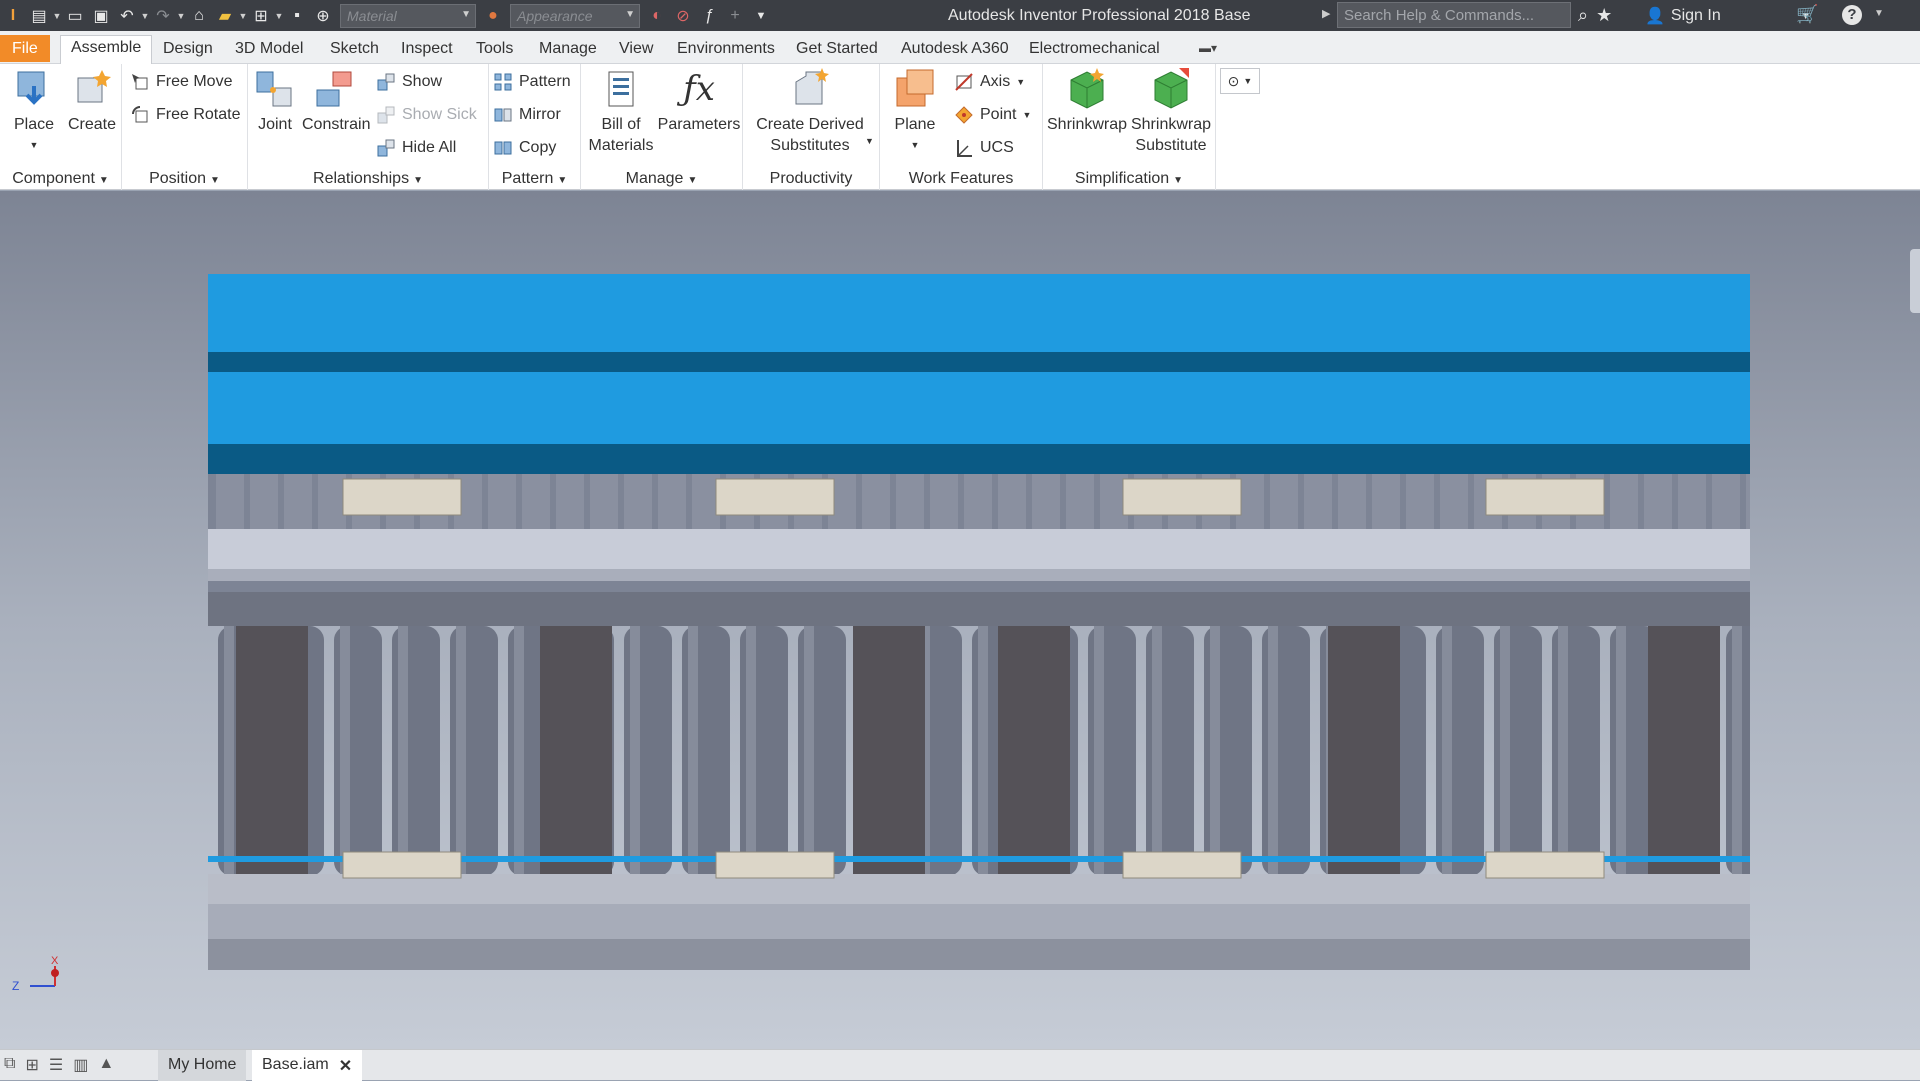  I want to click on tab-3d-model: 3D Model, so click(269, 50).